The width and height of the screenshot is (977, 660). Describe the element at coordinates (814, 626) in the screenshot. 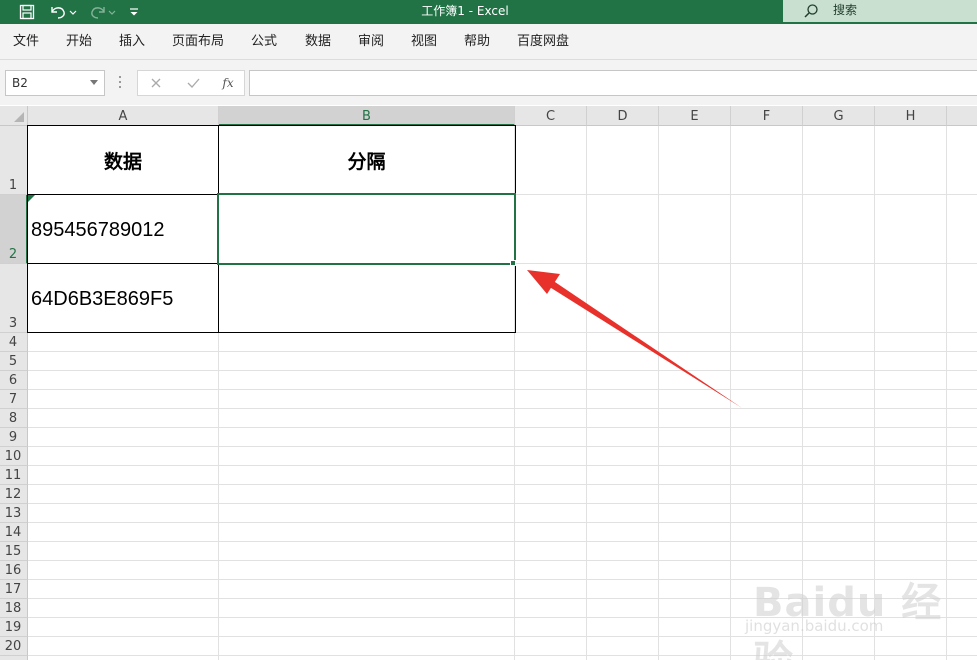

I see `watermark-url: jingyan.baidu.com` at that location.